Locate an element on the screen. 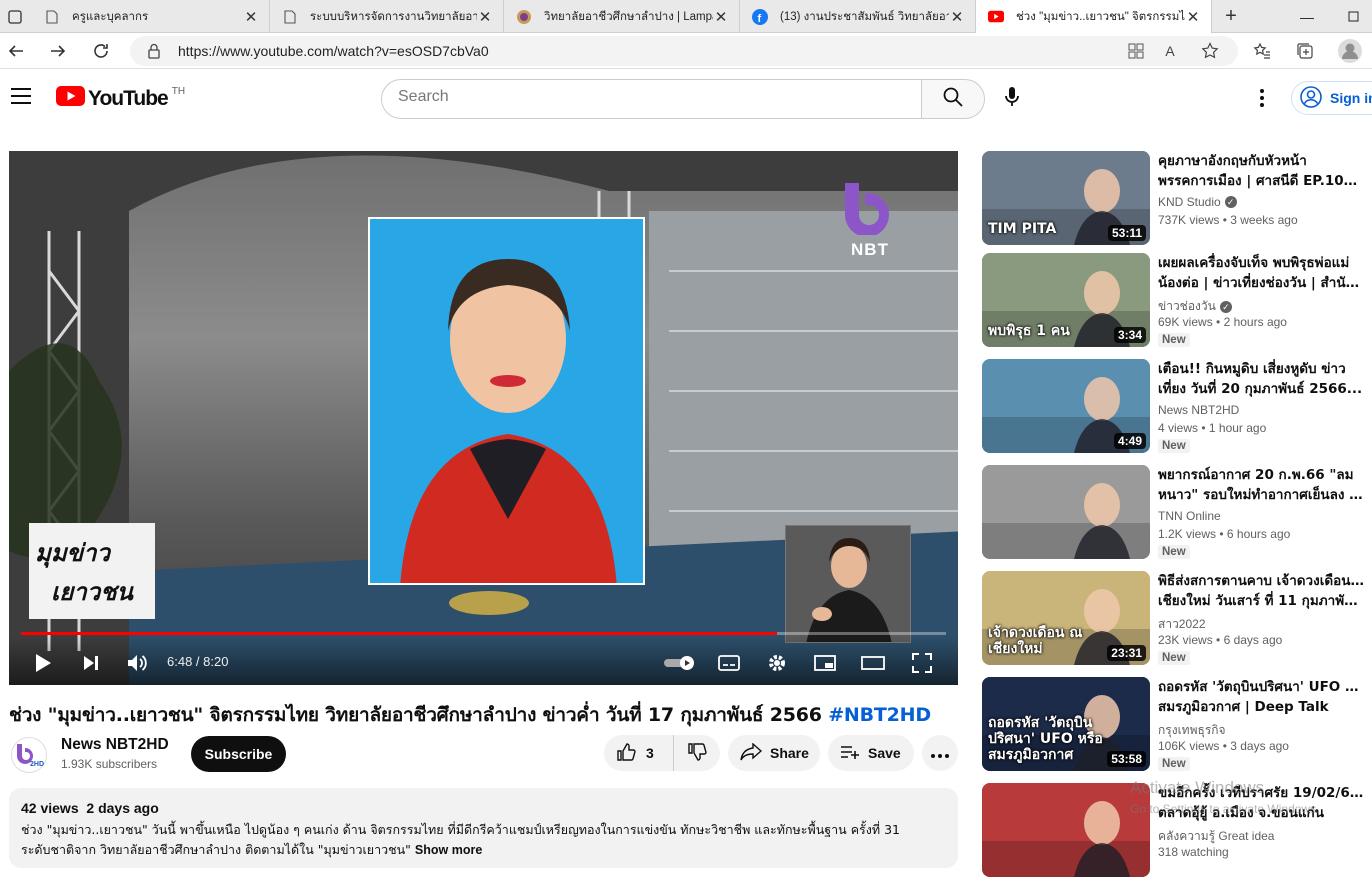  maximize-button is located at coordinates (1351, 16).